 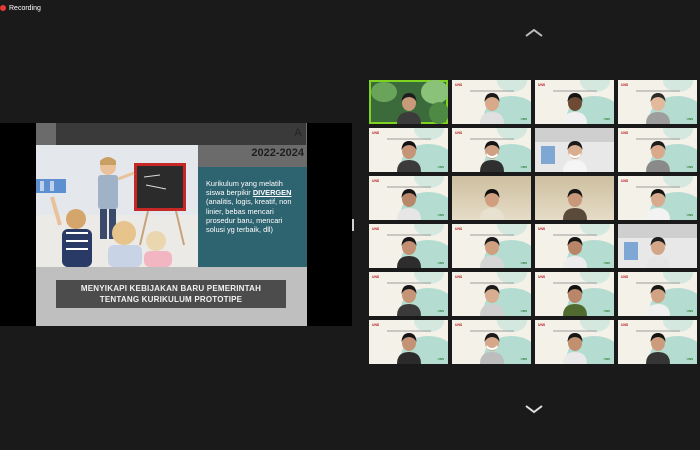 I want to click on recording-label: Recording, so click(x=25, y=8).